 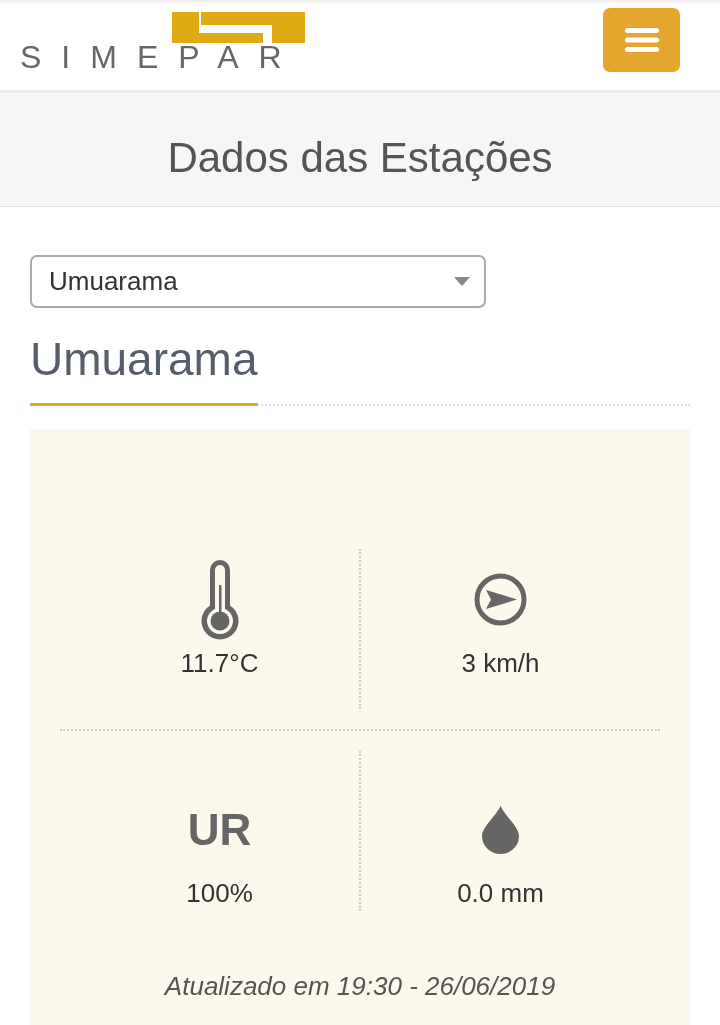 I want to click on logo-shape-icon, so click(x=238, y=27).